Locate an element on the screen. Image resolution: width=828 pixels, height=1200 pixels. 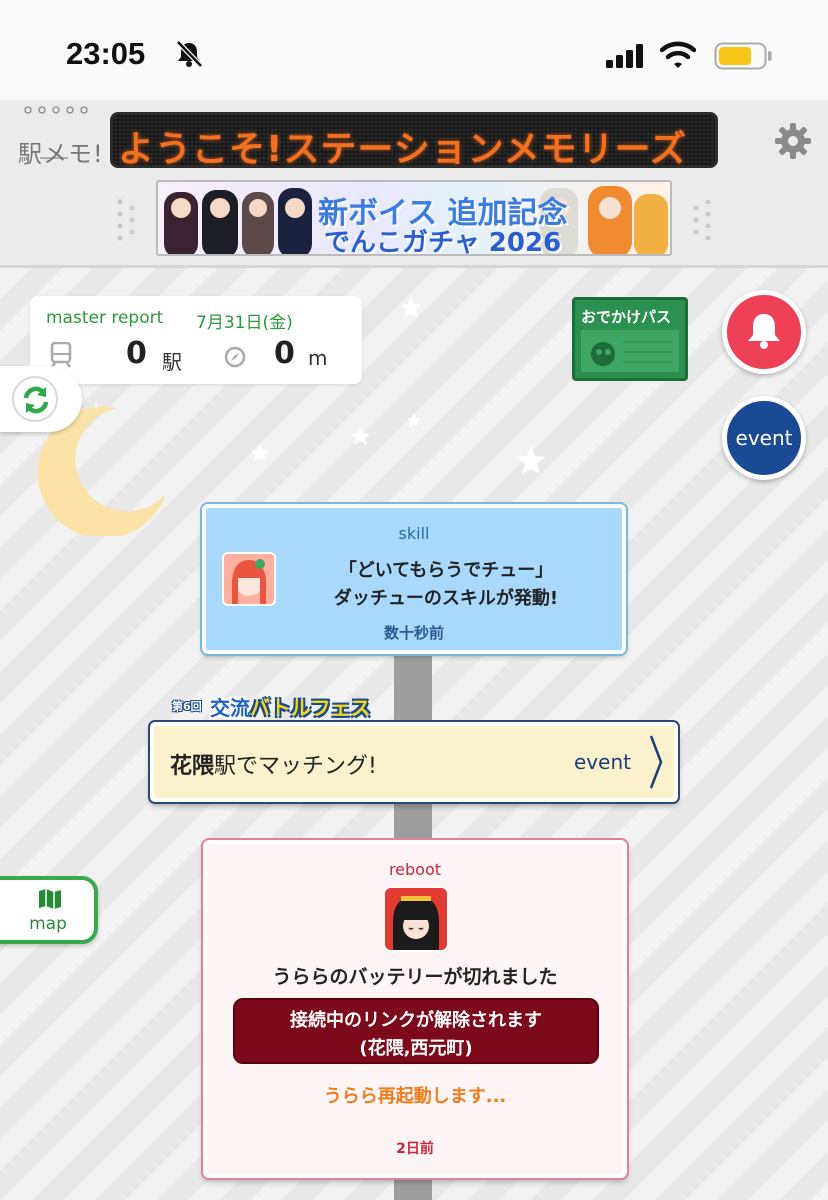
gacha-banner: 新ボイス 追加記念 でんこガチャ 2026 is located at coordinates (414, 218).